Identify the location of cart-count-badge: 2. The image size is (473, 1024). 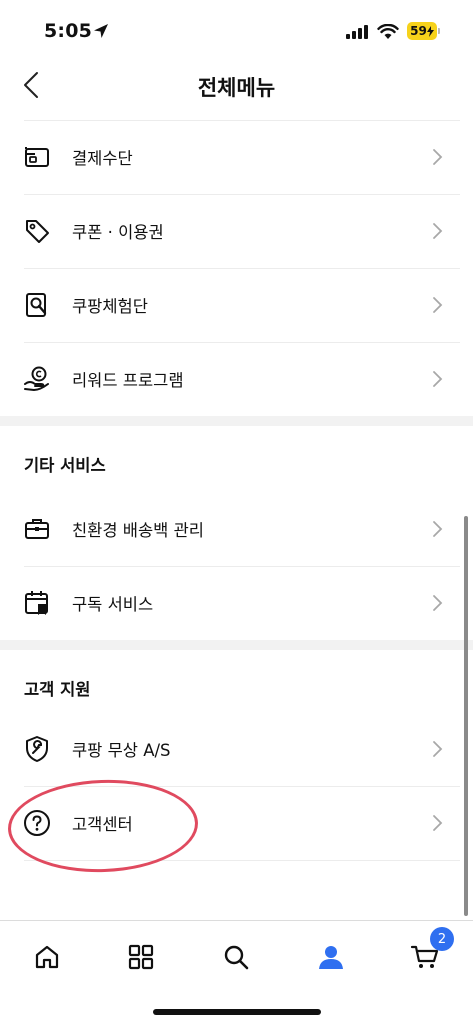
(442, 939).